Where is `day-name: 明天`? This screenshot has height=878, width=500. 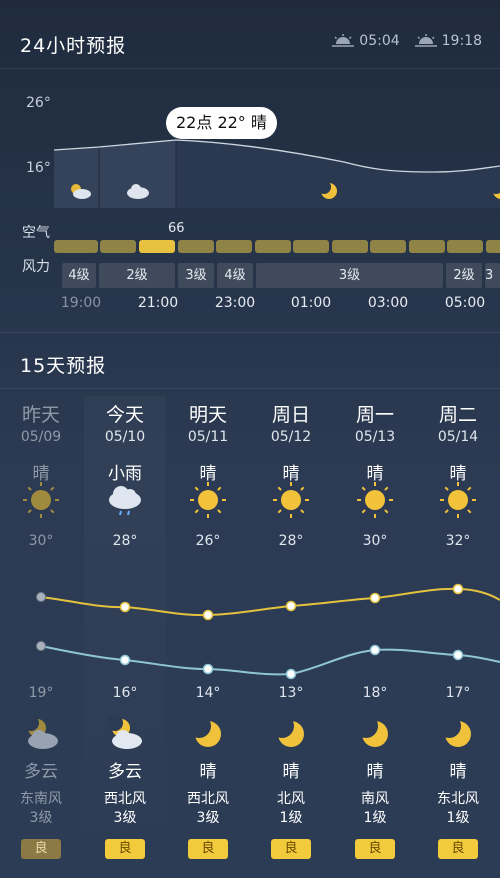
day-name: 明天 is located at coordinates (207, 415).